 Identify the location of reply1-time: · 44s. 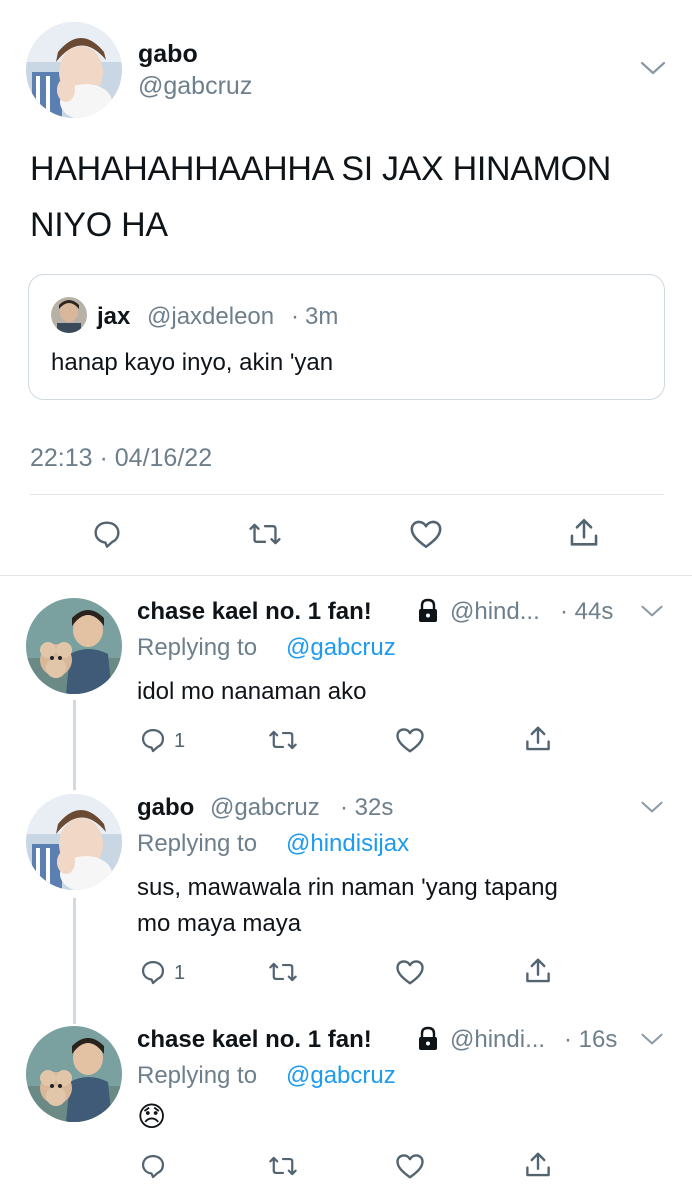
(586, 612).